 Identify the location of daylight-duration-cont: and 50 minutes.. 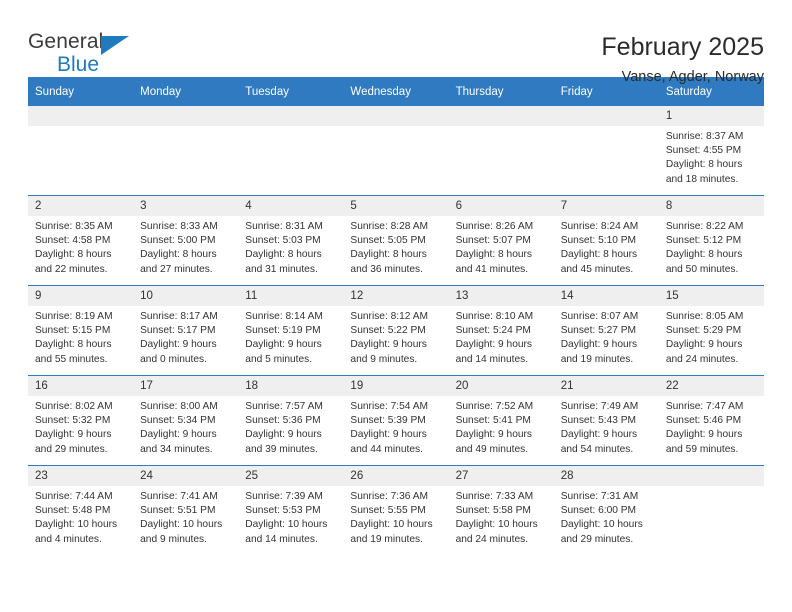
(702, 269).